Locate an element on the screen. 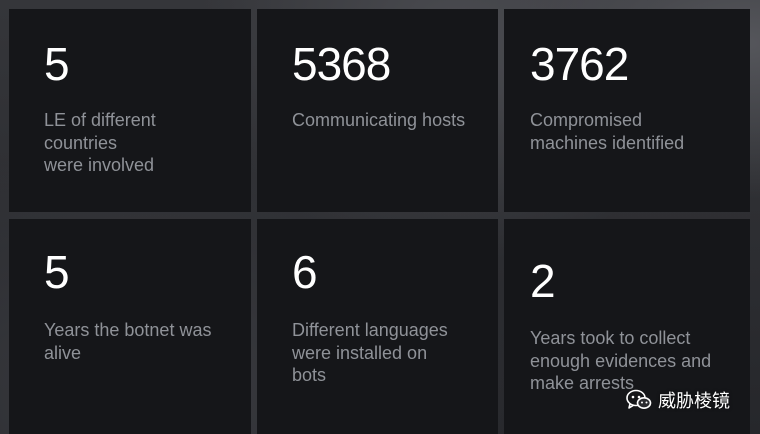 The image size is (760, 434). stat-value: 2 is located at coordinates (543, 281).